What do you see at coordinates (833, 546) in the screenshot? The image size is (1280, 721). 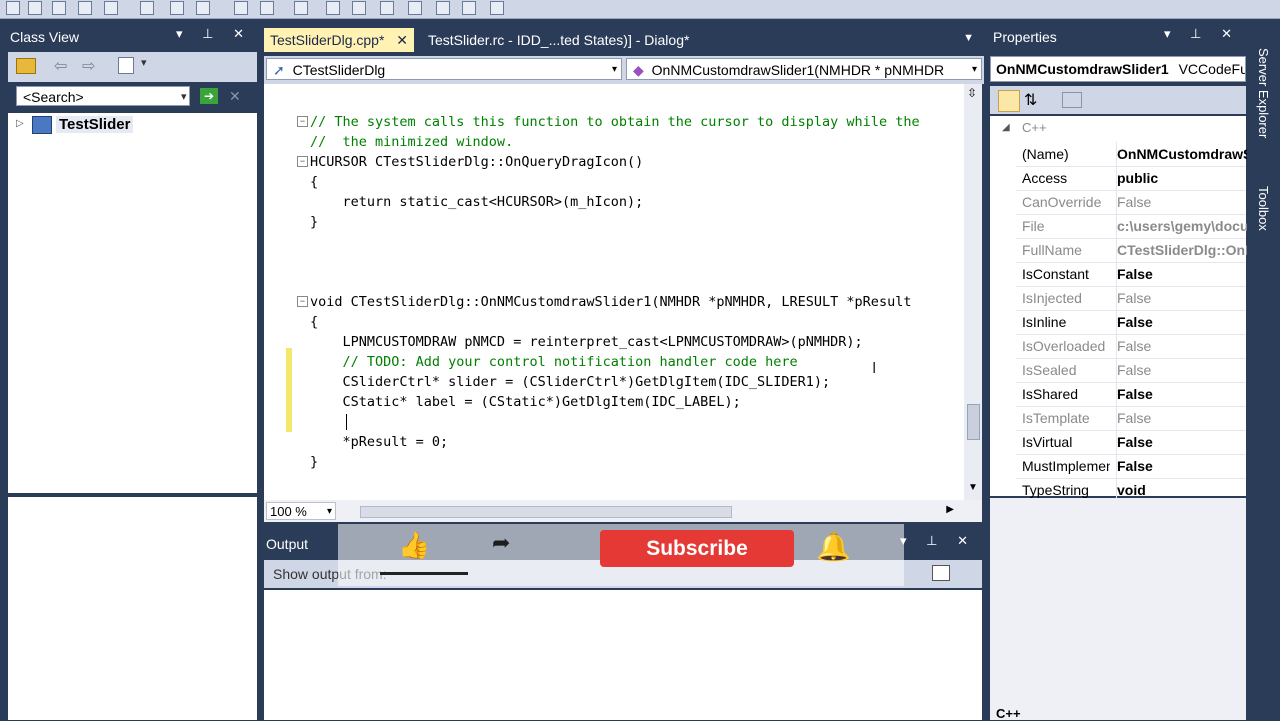 I see `bell-icon: 🔔` at bounding box center [833, 546].